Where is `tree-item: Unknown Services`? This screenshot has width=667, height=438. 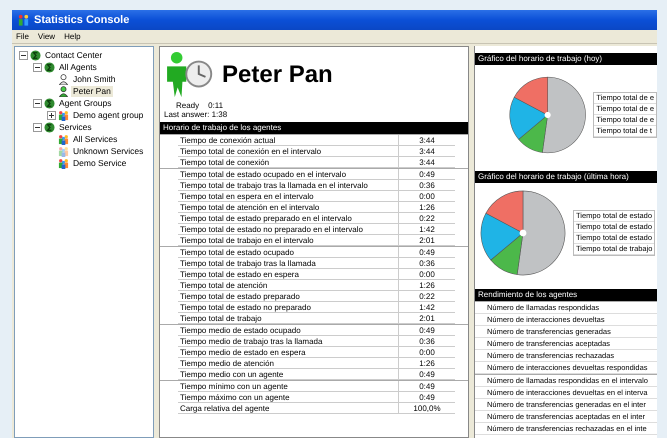 tree-item: Unknown Services is located at coordinates (108, 151).